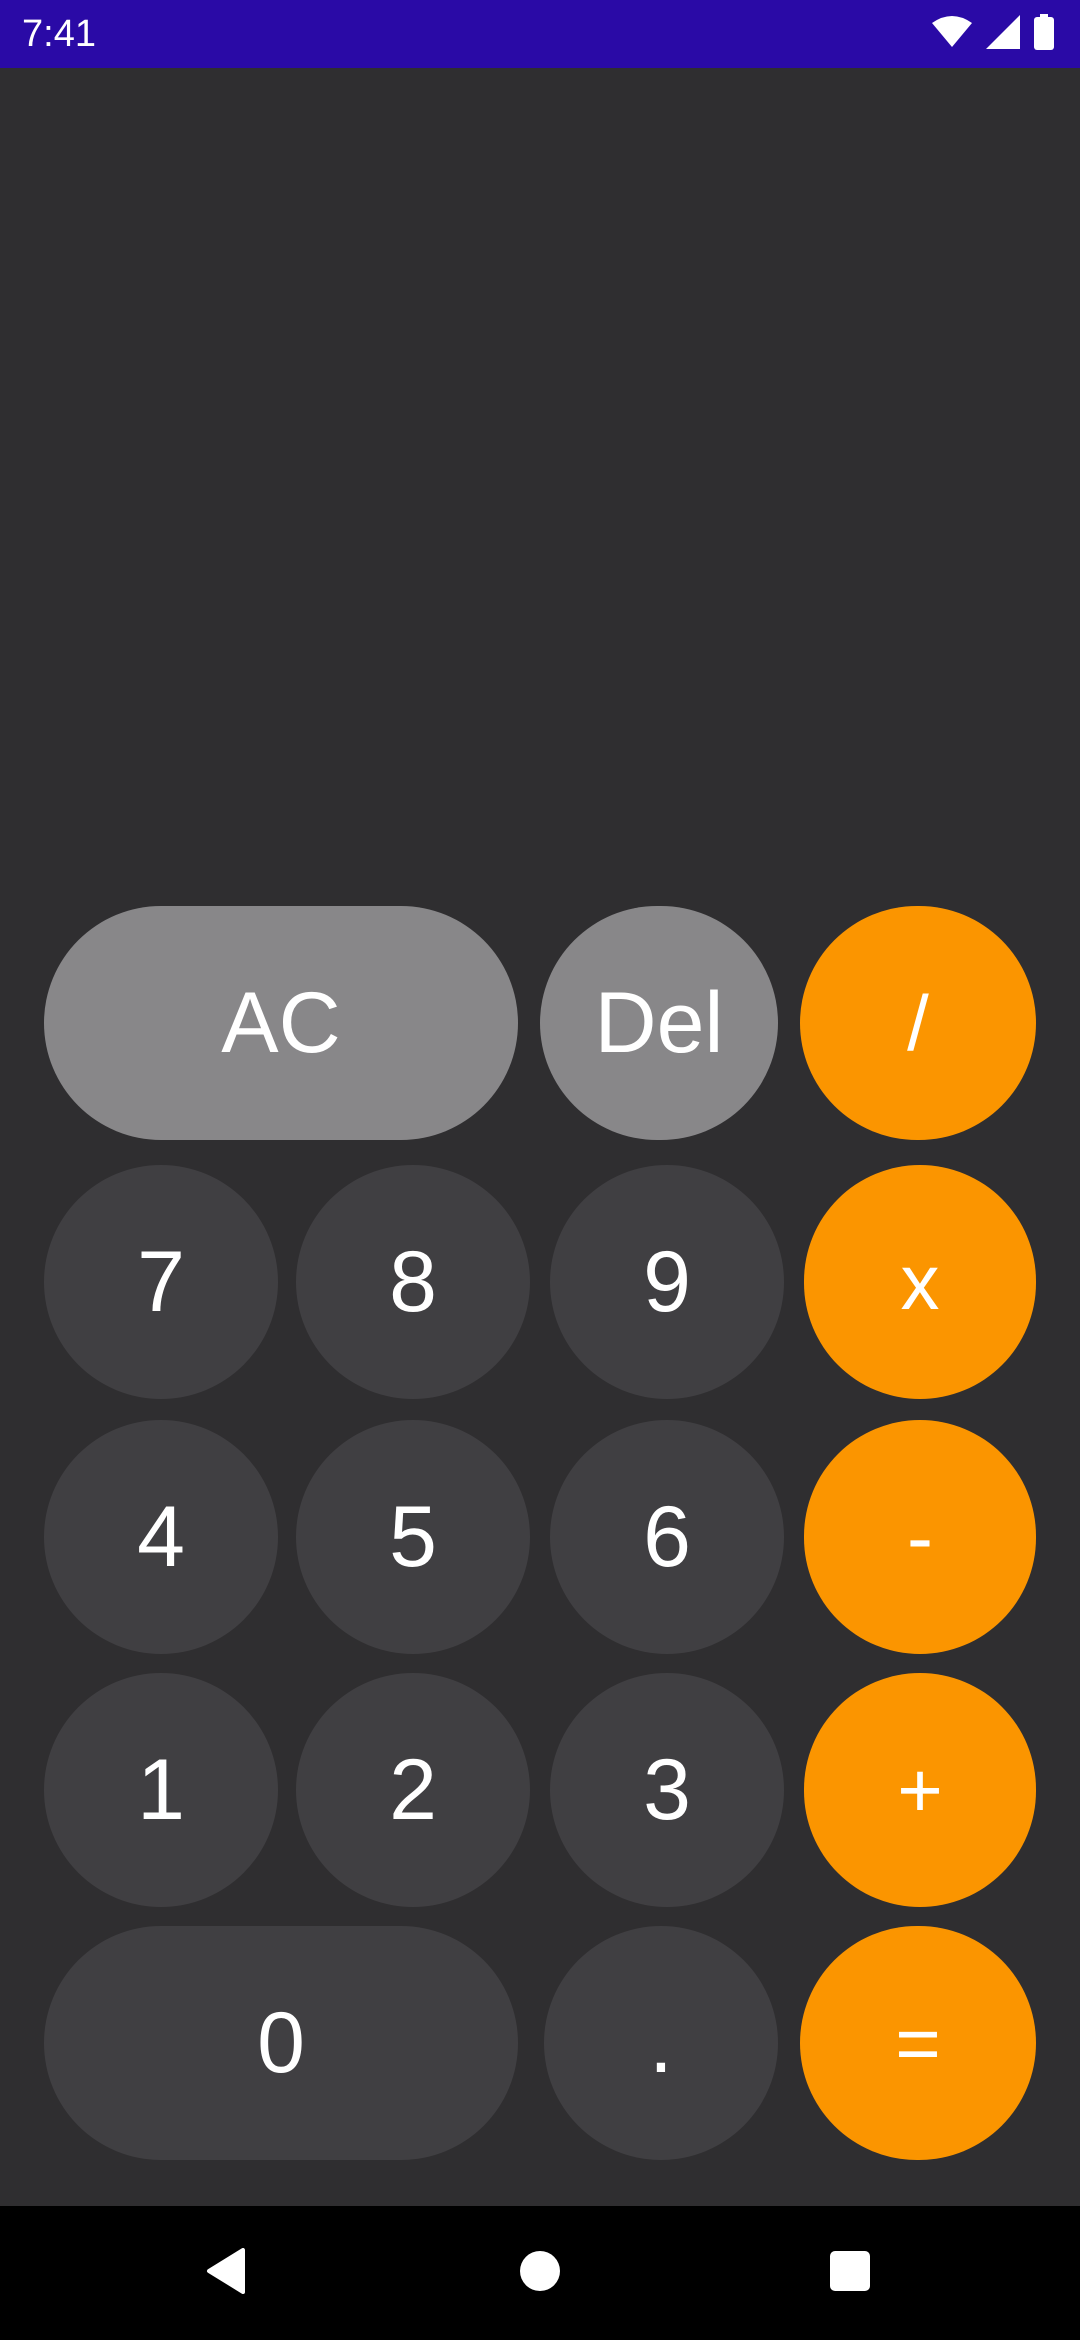 Image resolution: width=1080 pixels, height=2340 pixels. What do you see at coordinates (952, 34) in the screenshot?
I see `wifi-icon` at bounding box center [952, 34].